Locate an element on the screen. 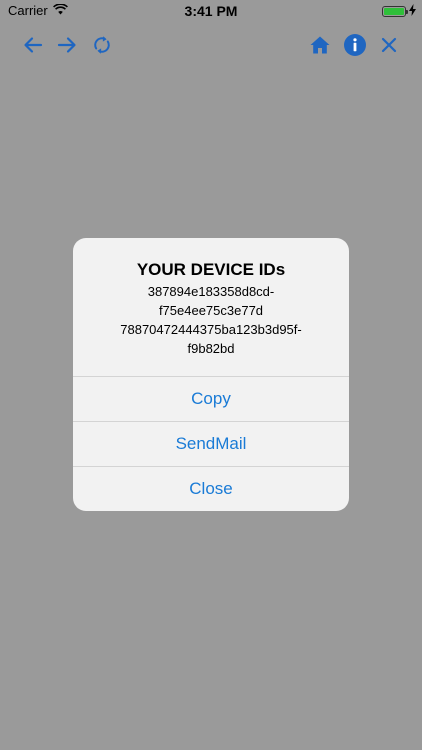  back-arrow-icon is located at coordinates (33, 45).